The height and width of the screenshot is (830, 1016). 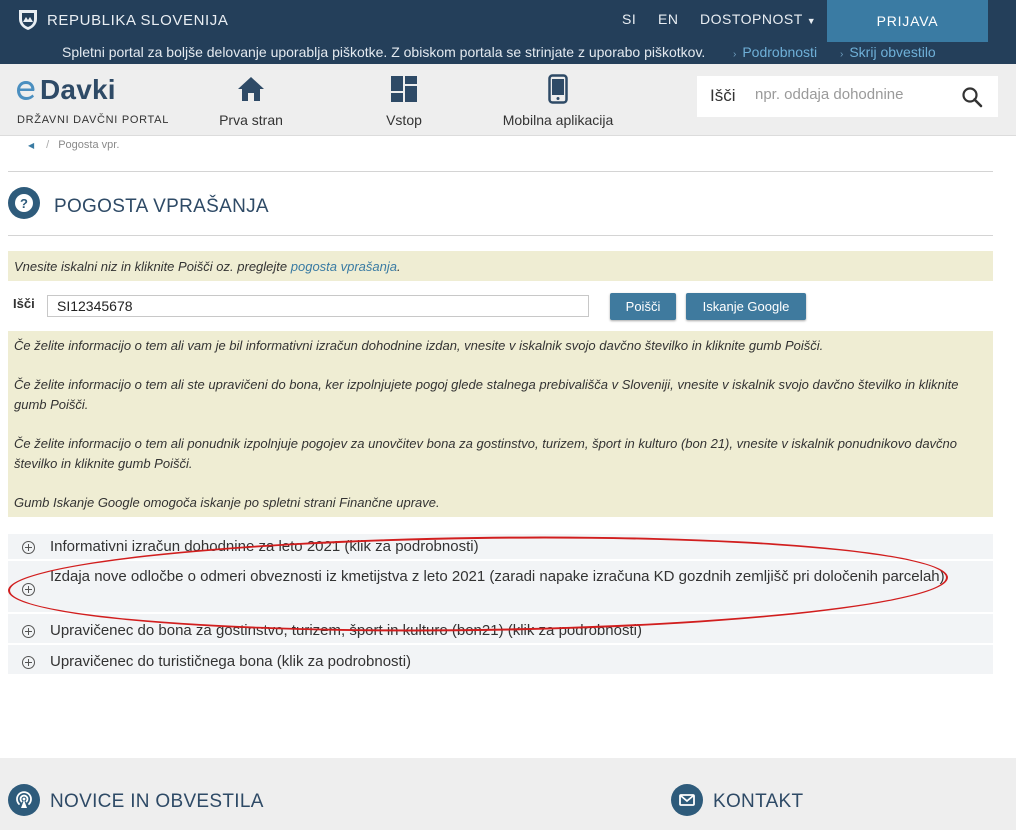 I want to click on broadcast-icon, so click(x=24, y=800).